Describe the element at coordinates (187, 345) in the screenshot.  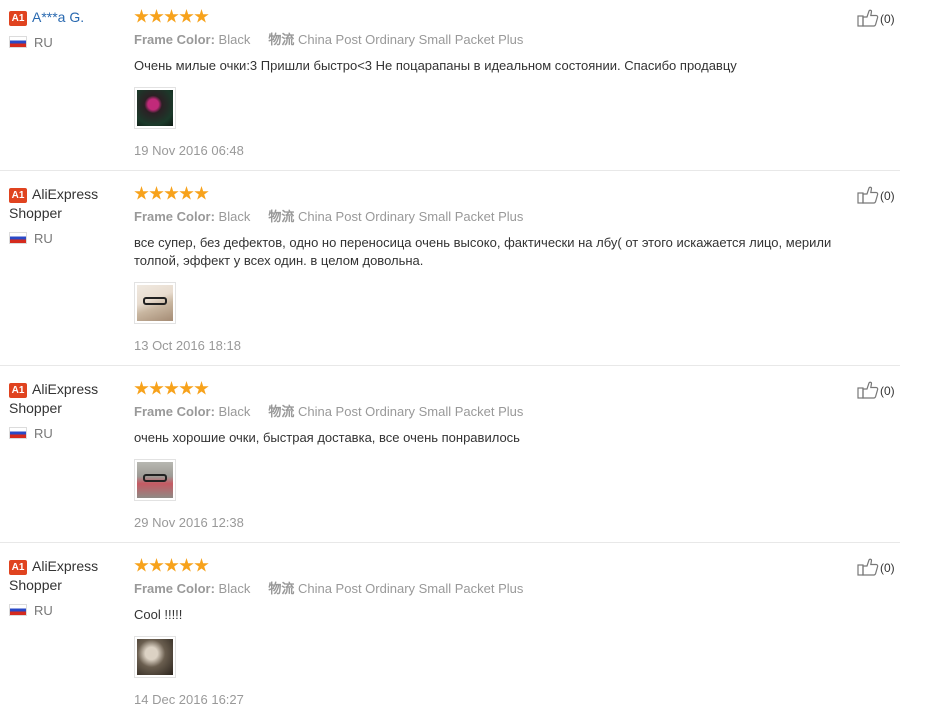
I see `review-date: 13 Oct 2016 18:18` at that location.